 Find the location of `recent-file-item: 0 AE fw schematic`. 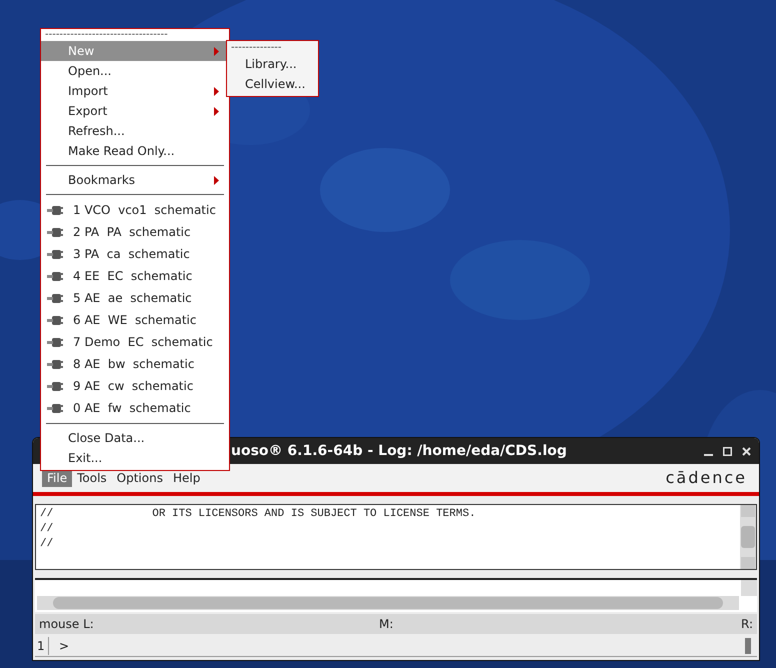

recent-file-item: 0 AE fw schematic is located at coordinates (135, 408).